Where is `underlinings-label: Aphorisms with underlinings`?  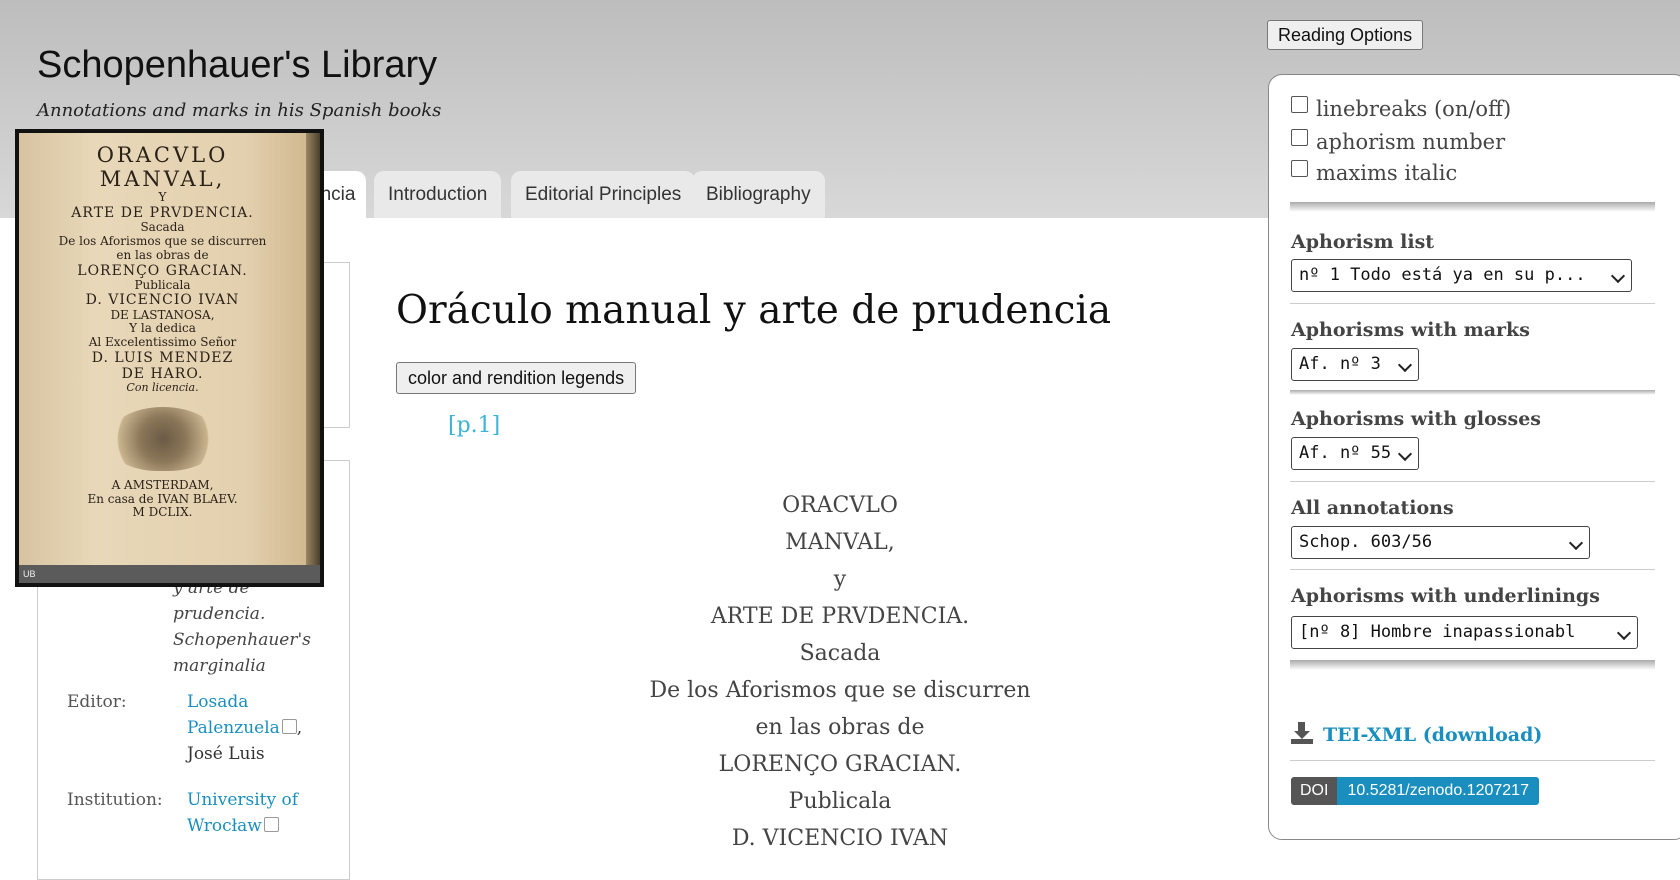 underlinings-label: Aphorisms with underlinings is located at coordinates (1445, 596).